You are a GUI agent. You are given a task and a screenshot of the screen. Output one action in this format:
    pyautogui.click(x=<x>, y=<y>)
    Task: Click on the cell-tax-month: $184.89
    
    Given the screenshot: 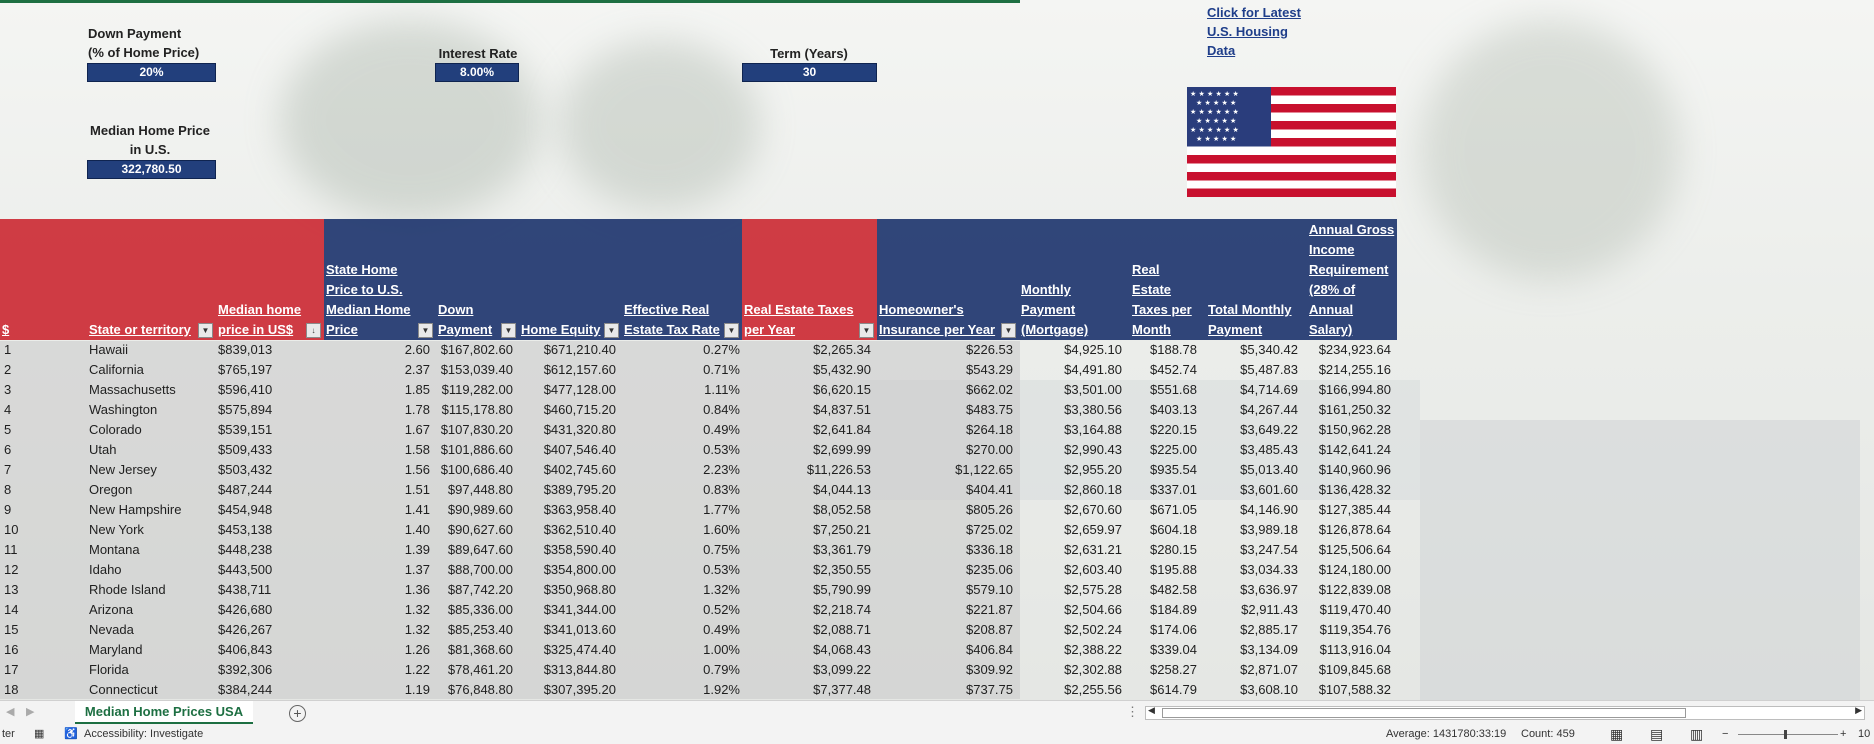 What is the action you would take?
    pyautogui.click(x=1163, y=610)
    